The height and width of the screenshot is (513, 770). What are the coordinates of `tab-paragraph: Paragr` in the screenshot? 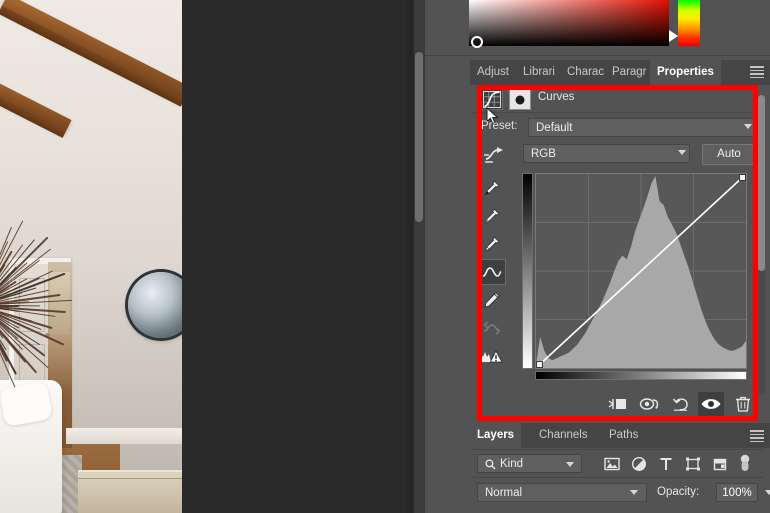 It's located at (629, 72).